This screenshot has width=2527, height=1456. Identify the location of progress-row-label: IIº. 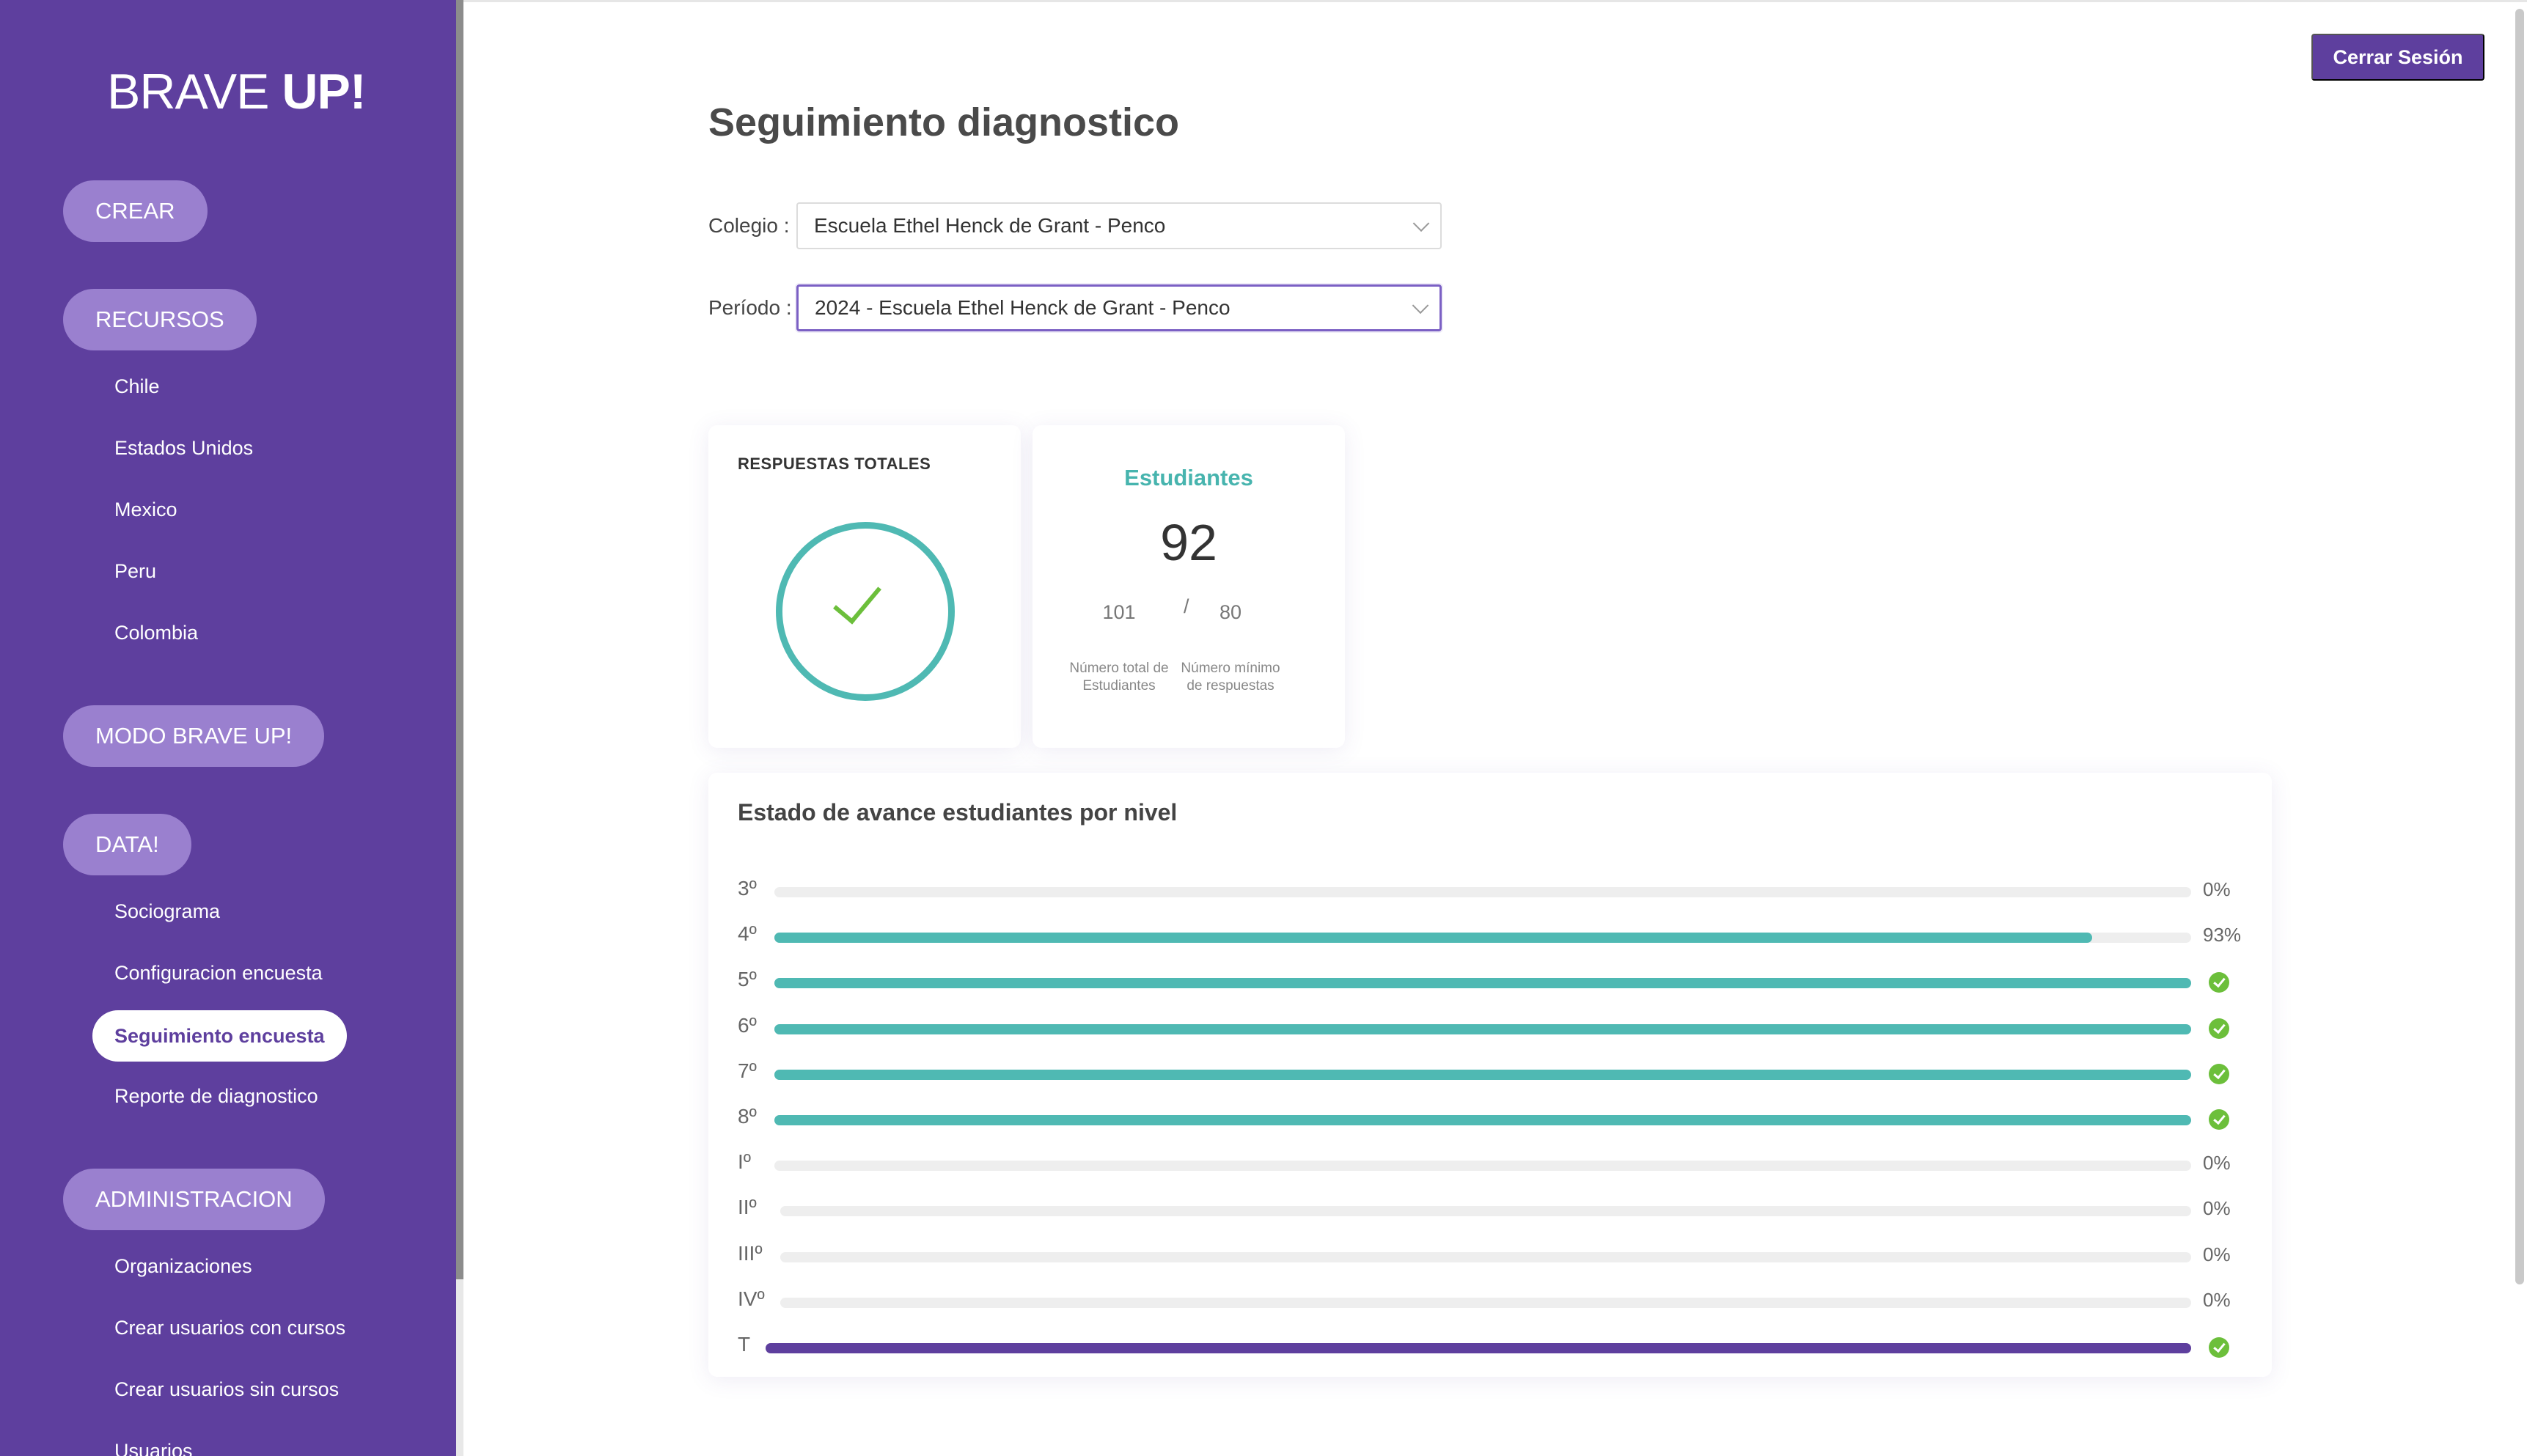
(747, 1207).